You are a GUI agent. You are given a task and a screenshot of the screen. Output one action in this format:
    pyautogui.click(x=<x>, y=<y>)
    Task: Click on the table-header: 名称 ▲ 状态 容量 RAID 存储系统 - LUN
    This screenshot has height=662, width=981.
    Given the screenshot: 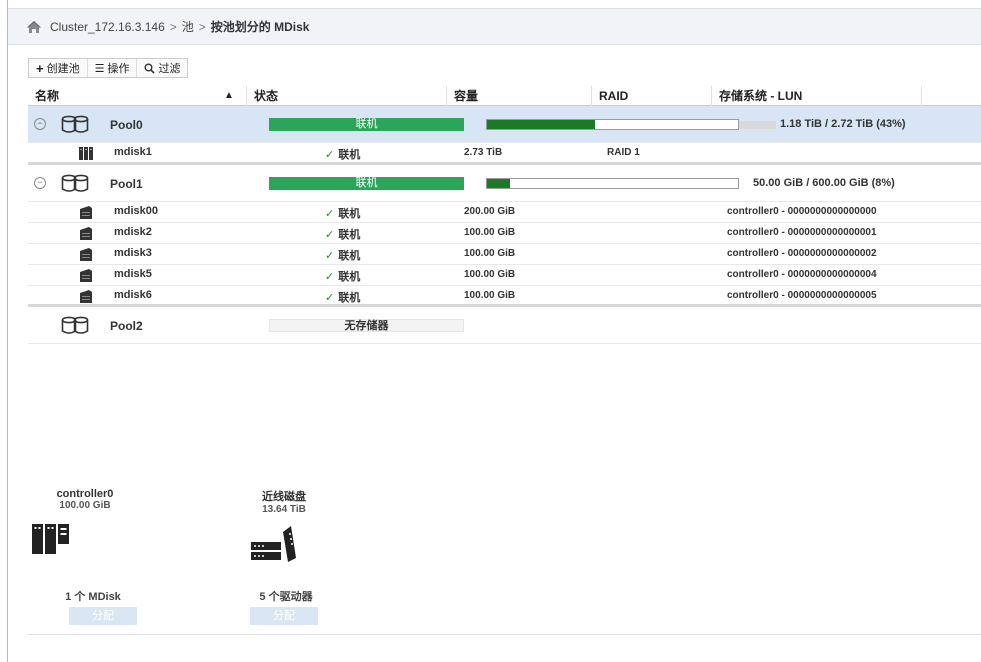 What is the action you would take?
    pyautogui.click(x=504, y=96)
    